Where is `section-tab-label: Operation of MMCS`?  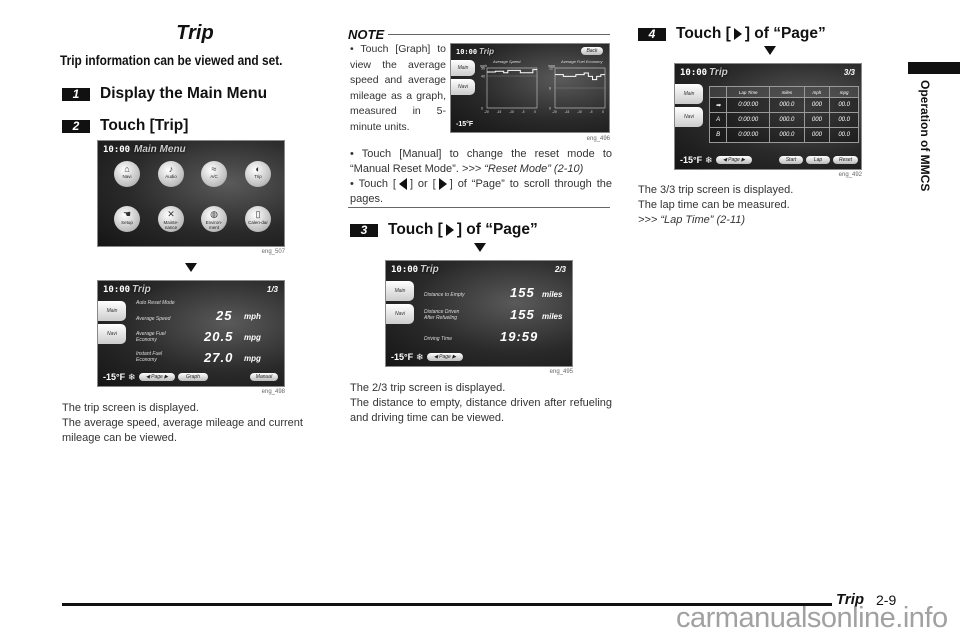
section-tab-label: Operation of MMCS is located at coordinates (925, 136).